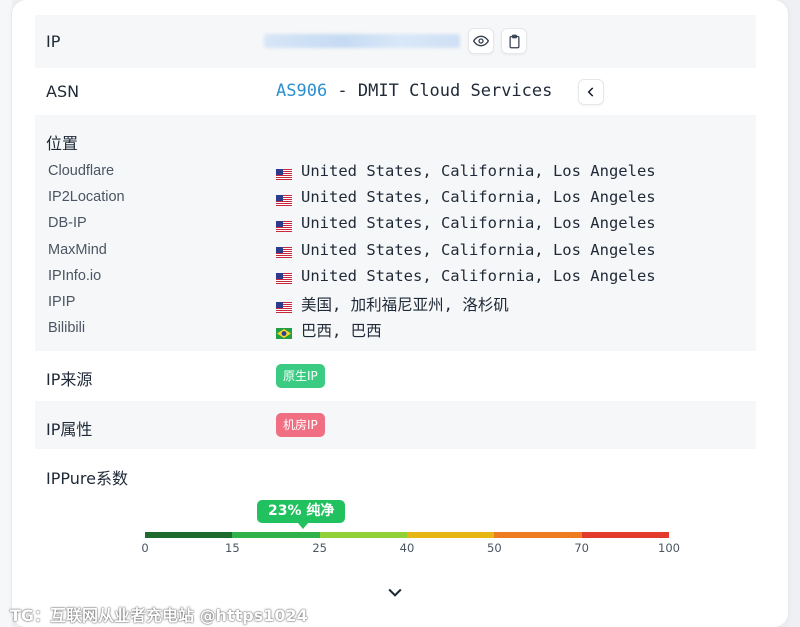 The width and height of the screenshot is (800, 627). I want to click on ip-attribute-label: IP属性, so click(69, 429).